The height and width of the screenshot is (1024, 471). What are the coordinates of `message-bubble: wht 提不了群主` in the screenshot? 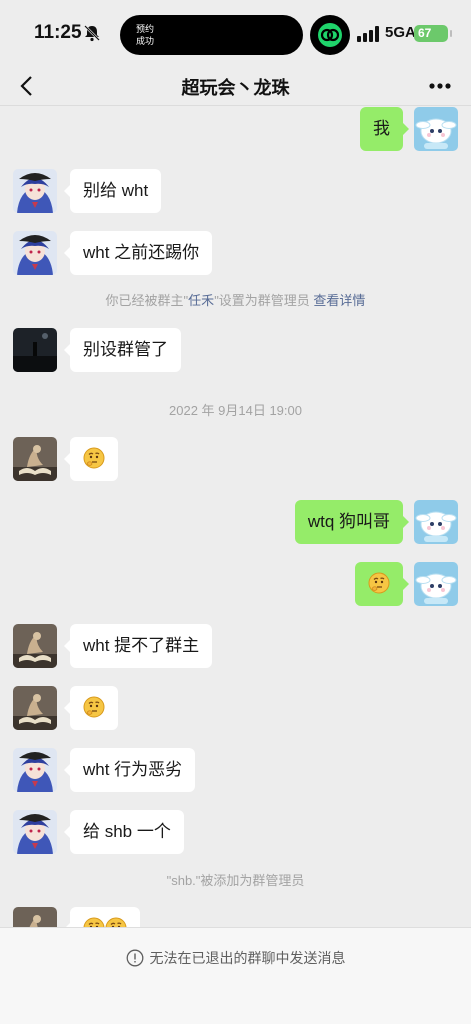 It's located at (138, 646).